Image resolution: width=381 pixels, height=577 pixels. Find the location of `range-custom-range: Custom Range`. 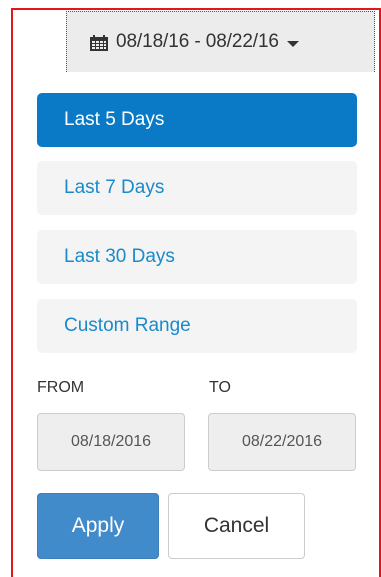

range-custom-range: Custom Range is located at coordinates (197, 326).